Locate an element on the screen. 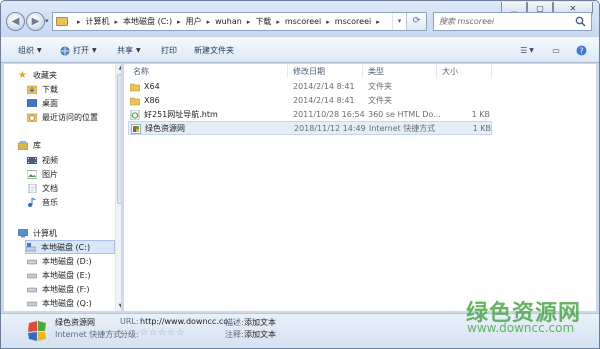 This screenshot has width=600, height=349. new-folder-button: 新建文件夹 is located at coordinates (214, 50).